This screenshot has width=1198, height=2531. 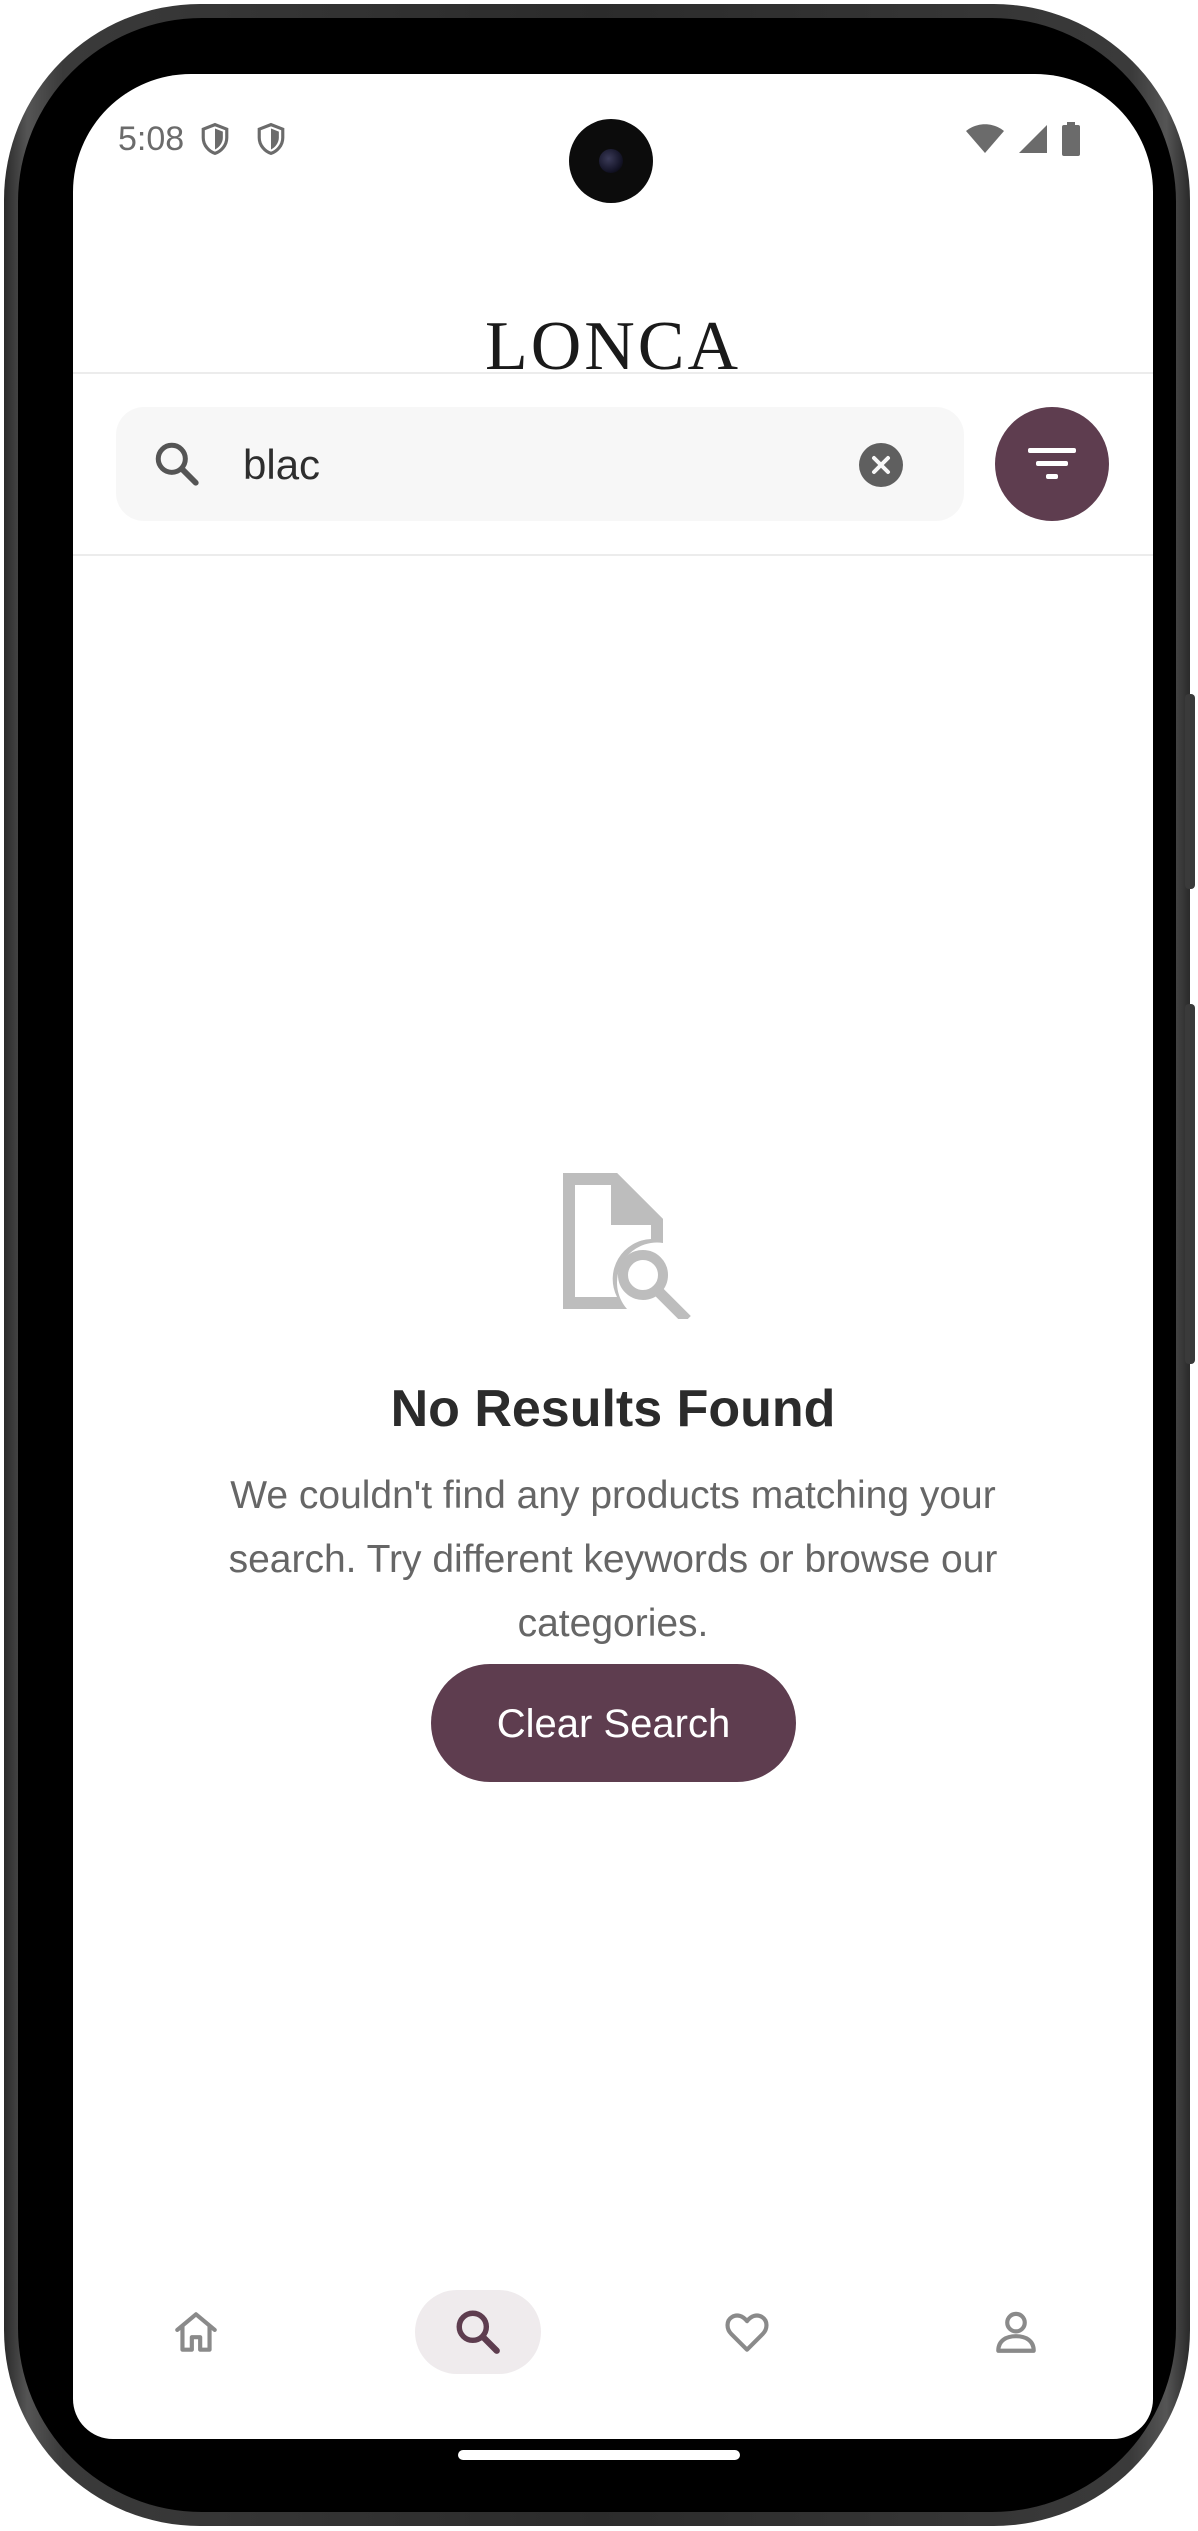 I want to click on front-camera, so click(x=611, y=161).